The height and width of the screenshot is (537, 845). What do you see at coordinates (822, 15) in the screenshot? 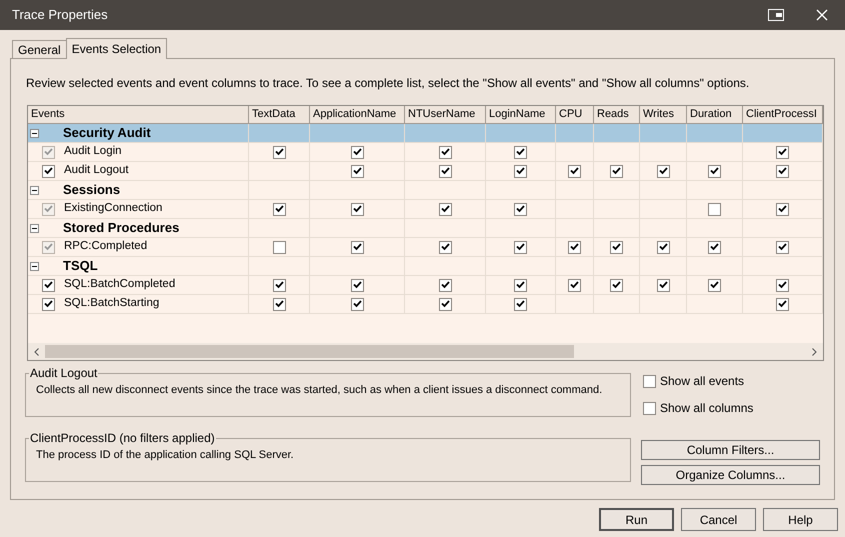
I see `close-icon` at bounding box center [822, 15].